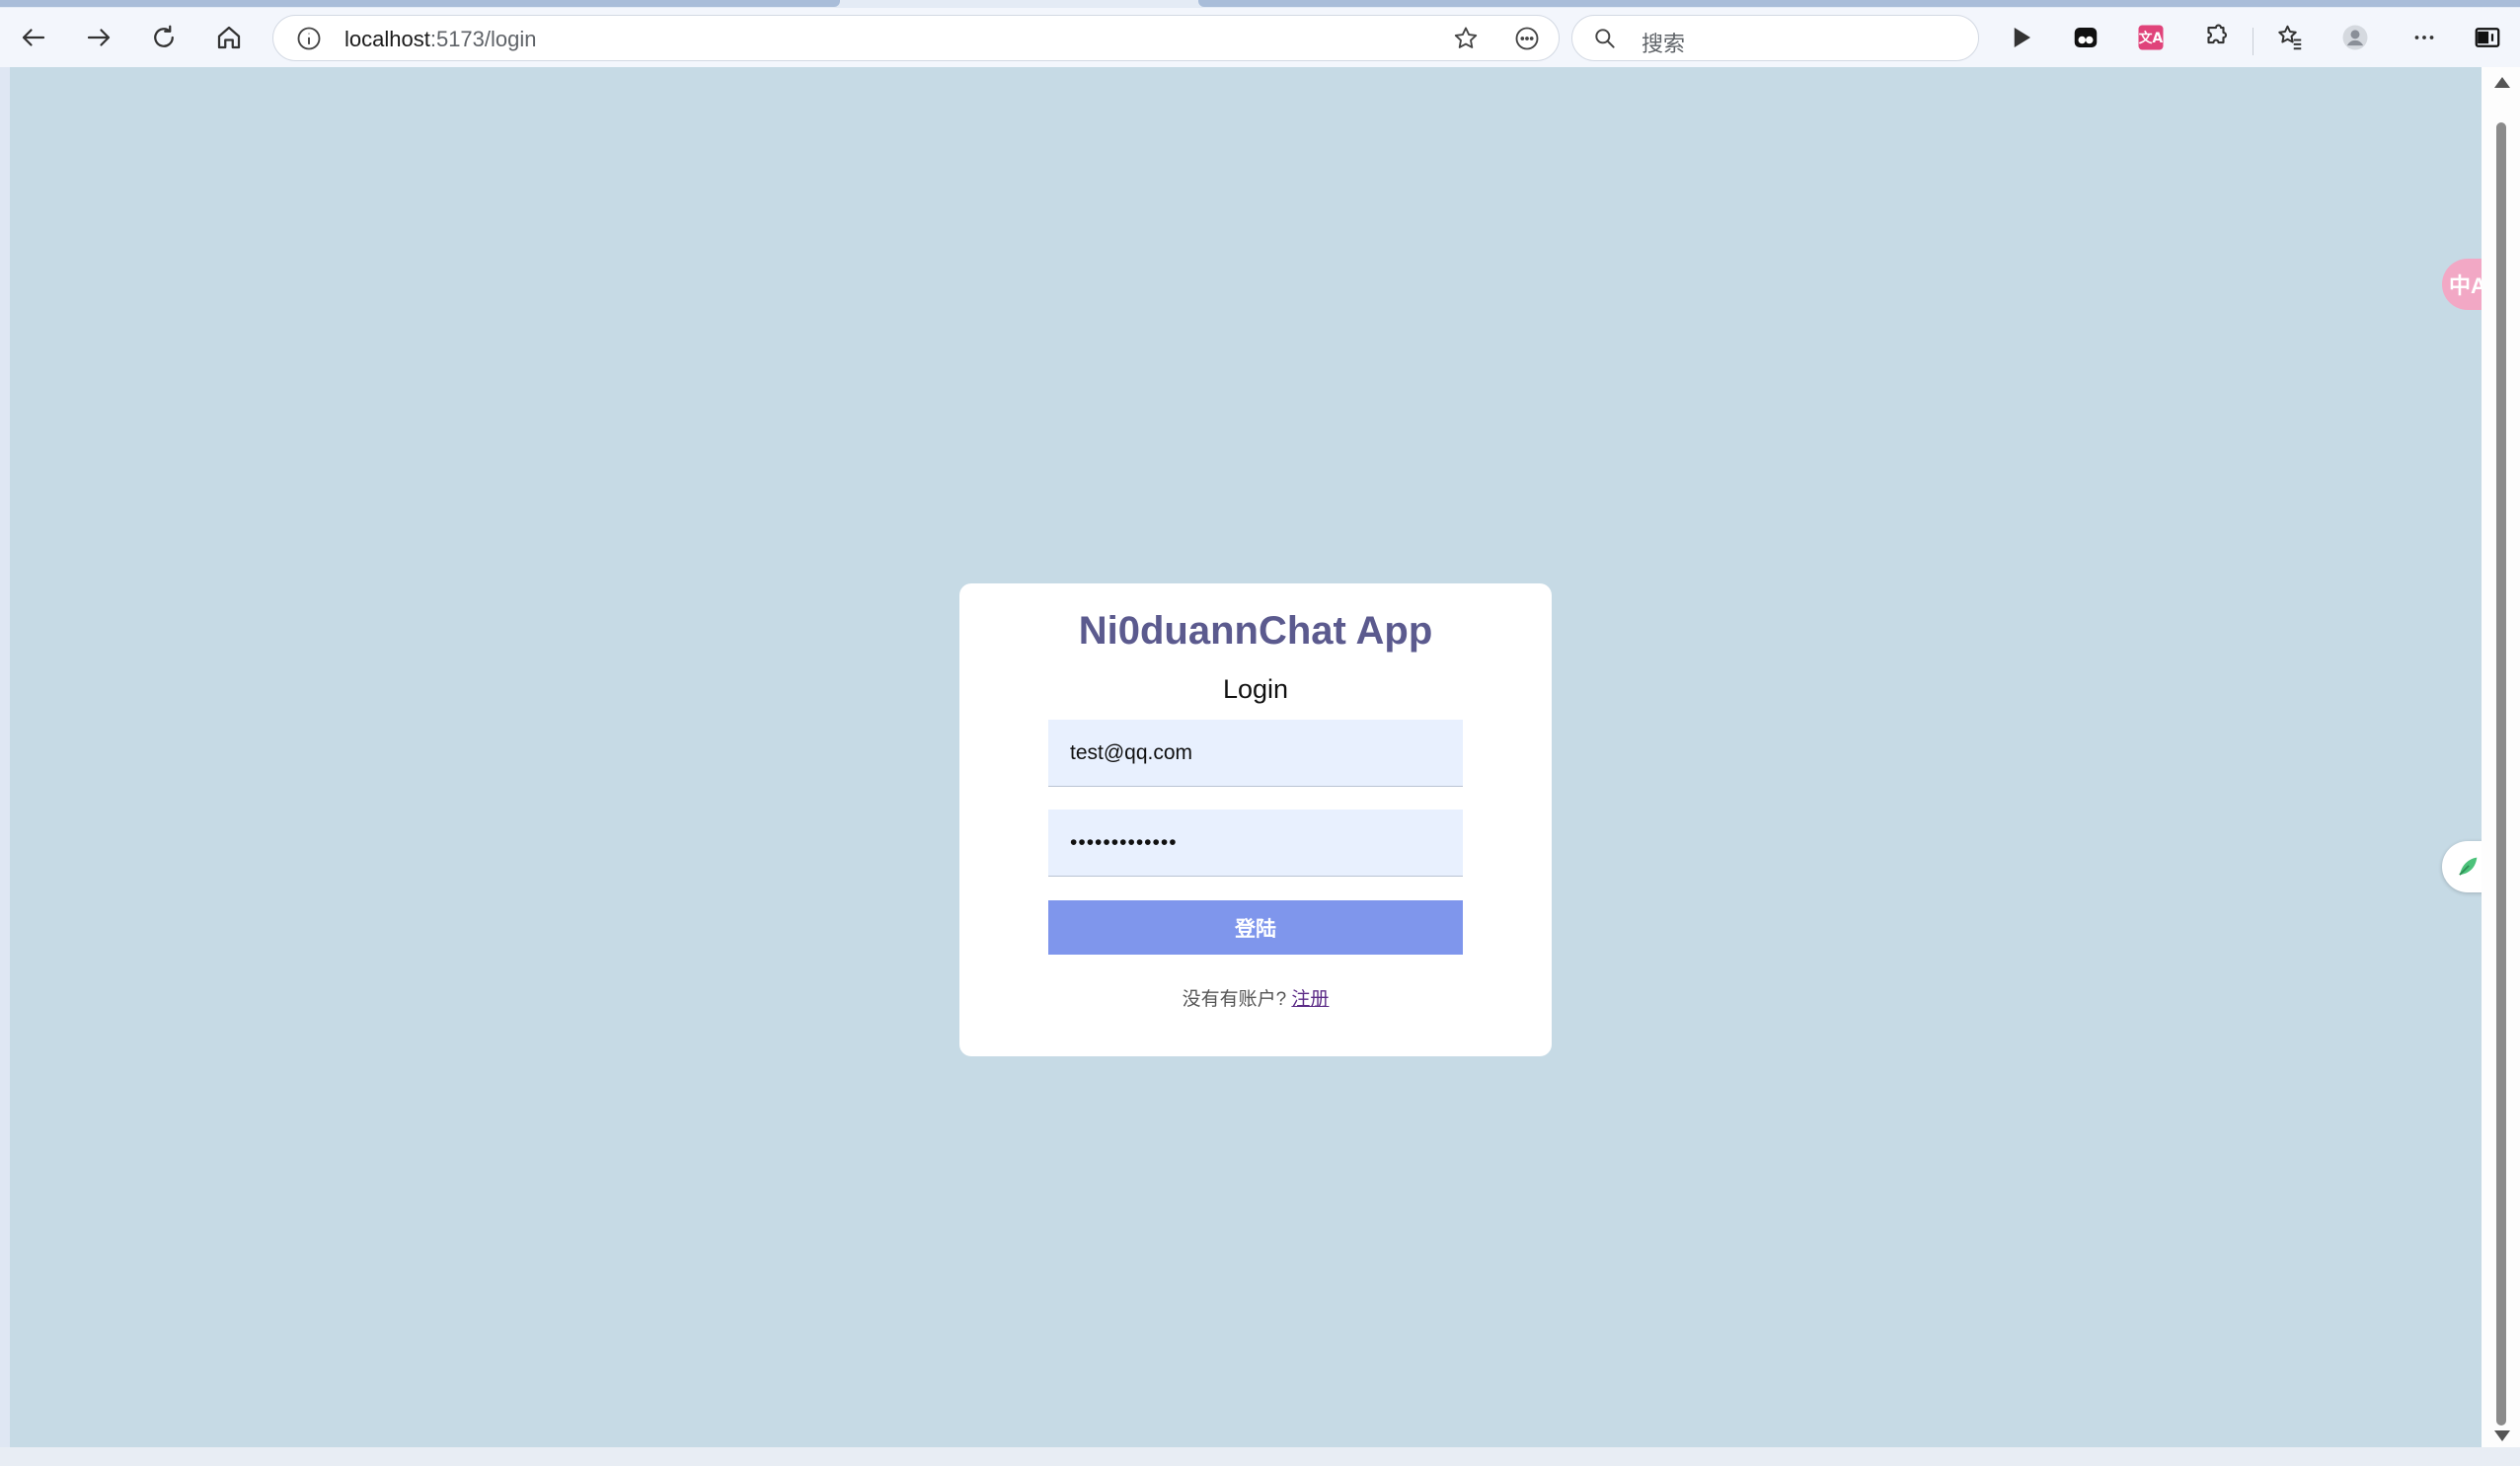 The image size is (2520, 1466). What do you see at coordinates (2355, 37) in the screenshot?
I see `avatar-icon` at bounding box center [2355, 37].